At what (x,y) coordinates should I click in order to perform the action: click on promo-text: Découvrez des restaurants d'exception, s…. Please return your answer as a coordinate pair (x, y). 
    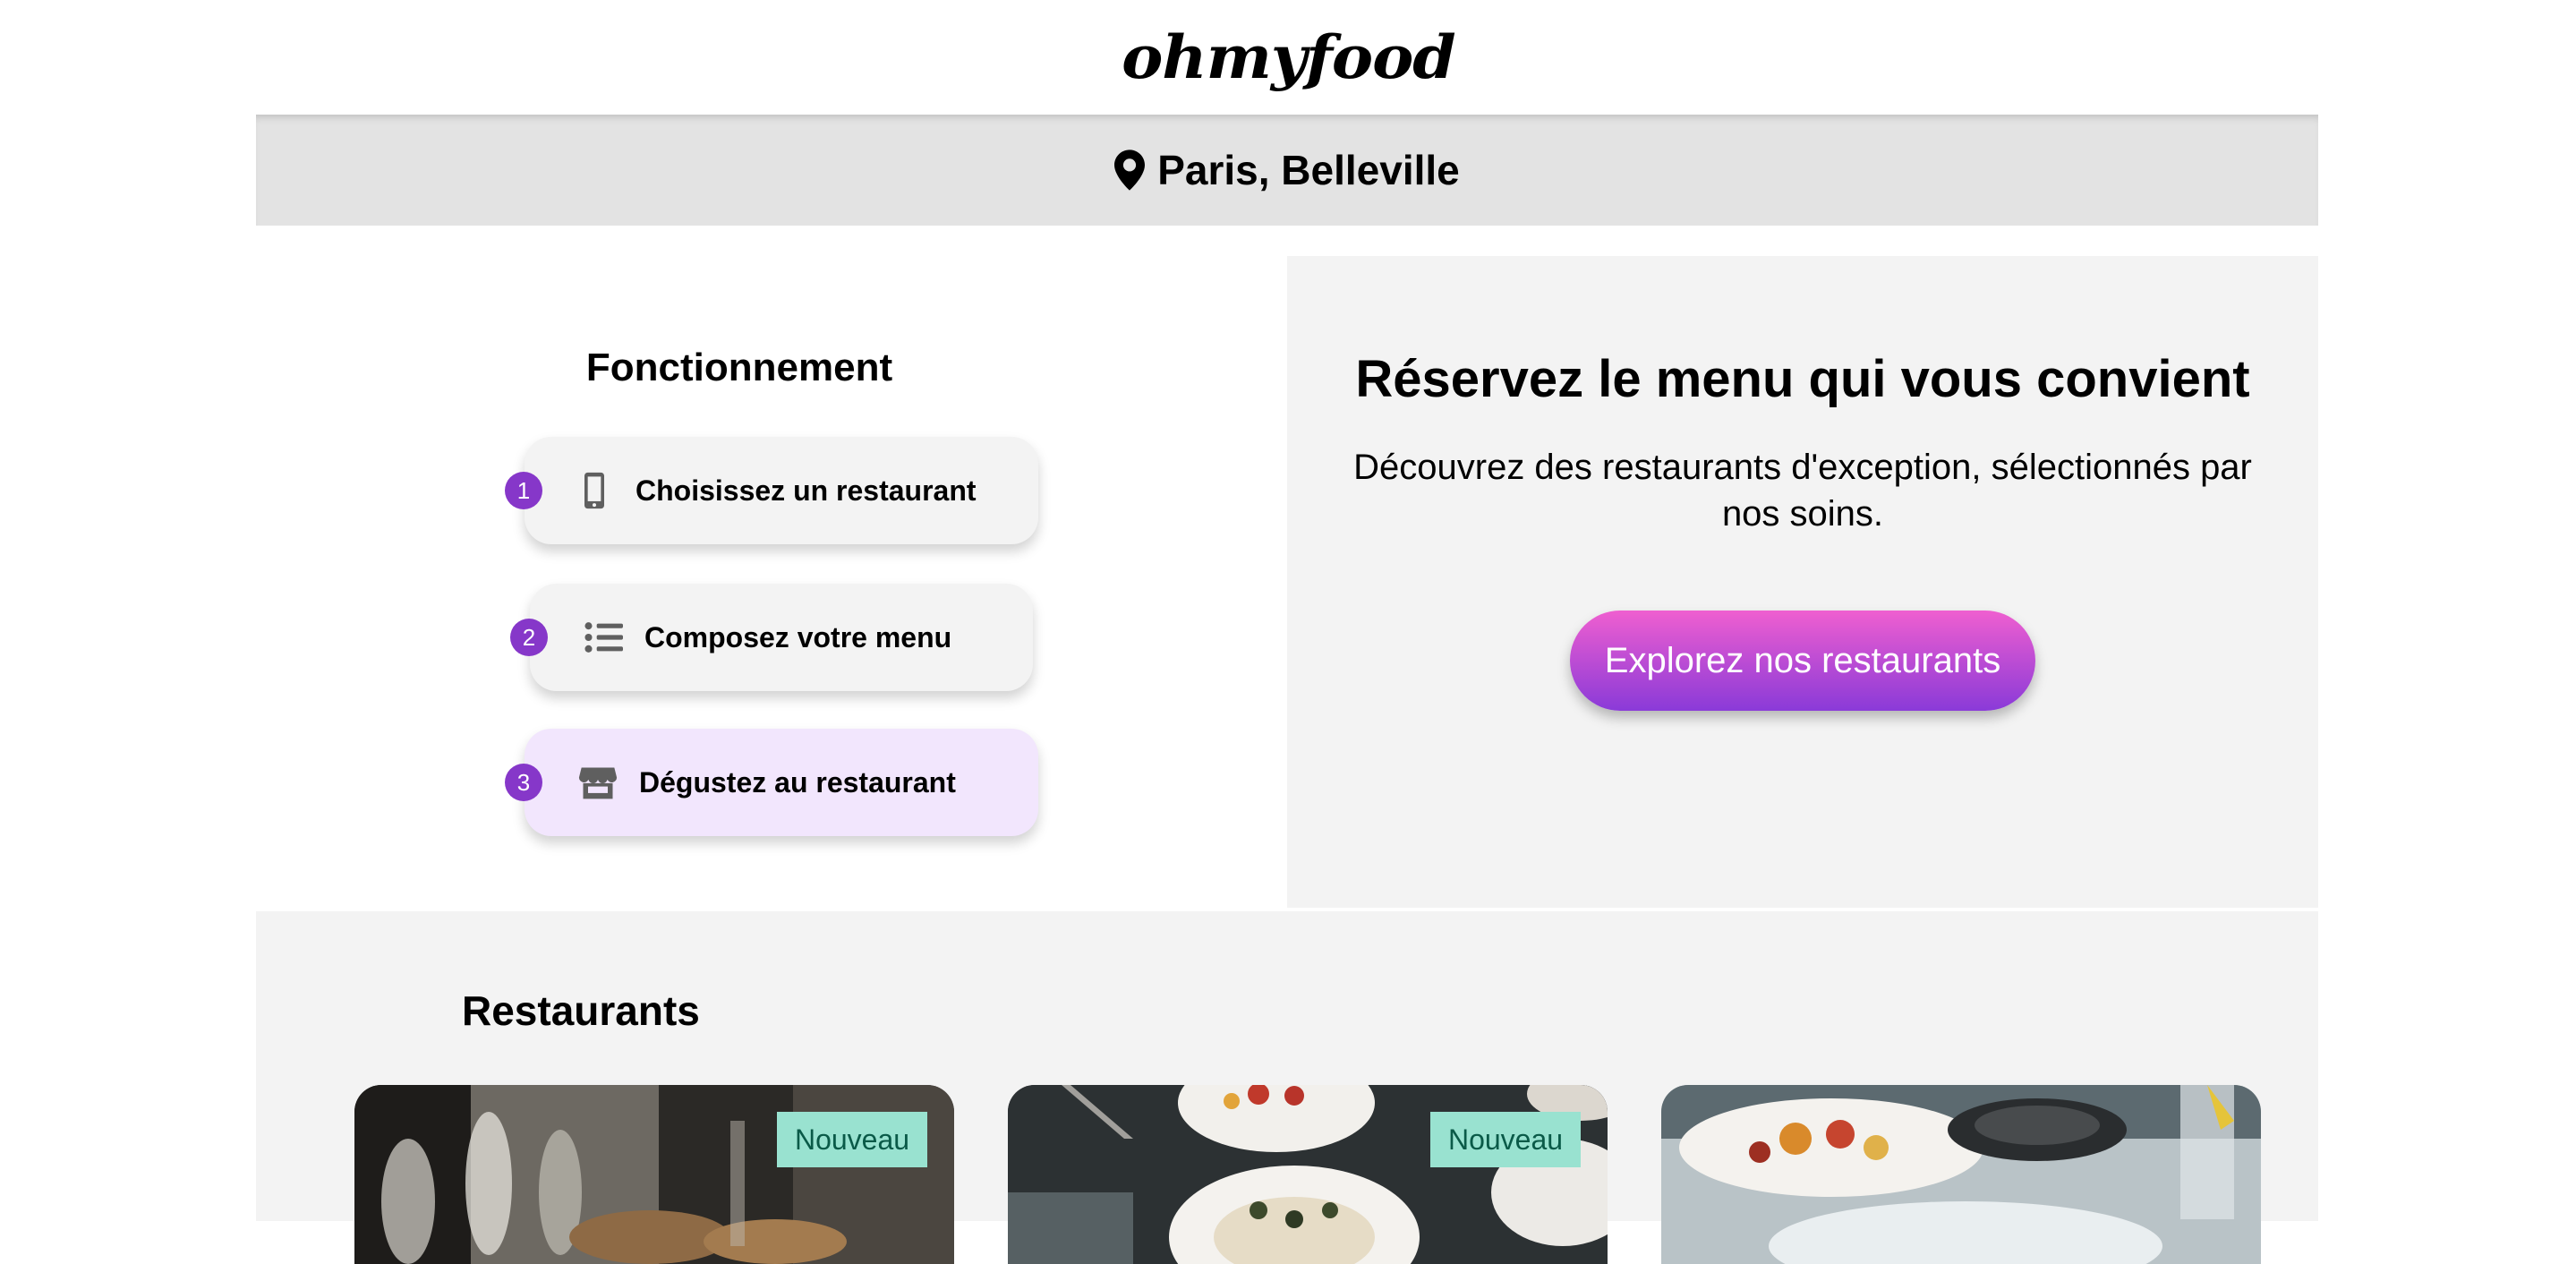
    Looking at the image, I should click on (1802, 491).